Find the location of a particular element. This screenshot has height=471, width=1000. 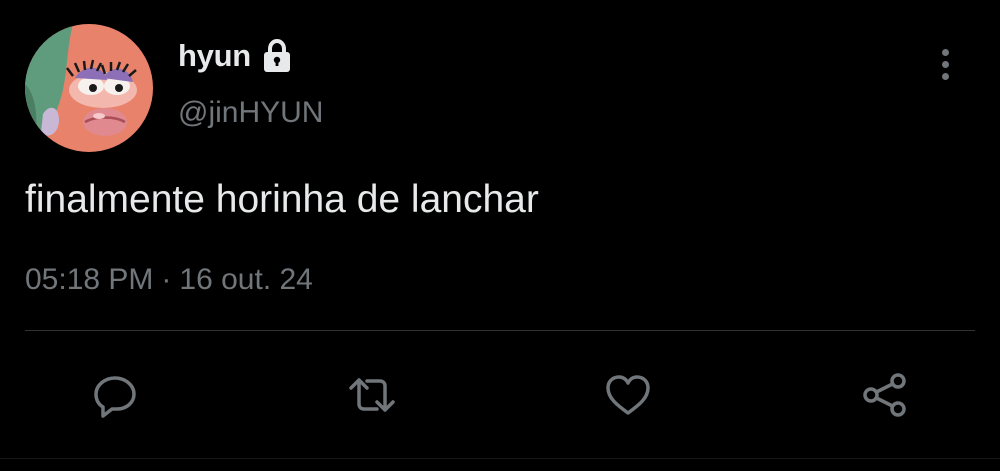

reply-icon is located at coordinates (115, 397).